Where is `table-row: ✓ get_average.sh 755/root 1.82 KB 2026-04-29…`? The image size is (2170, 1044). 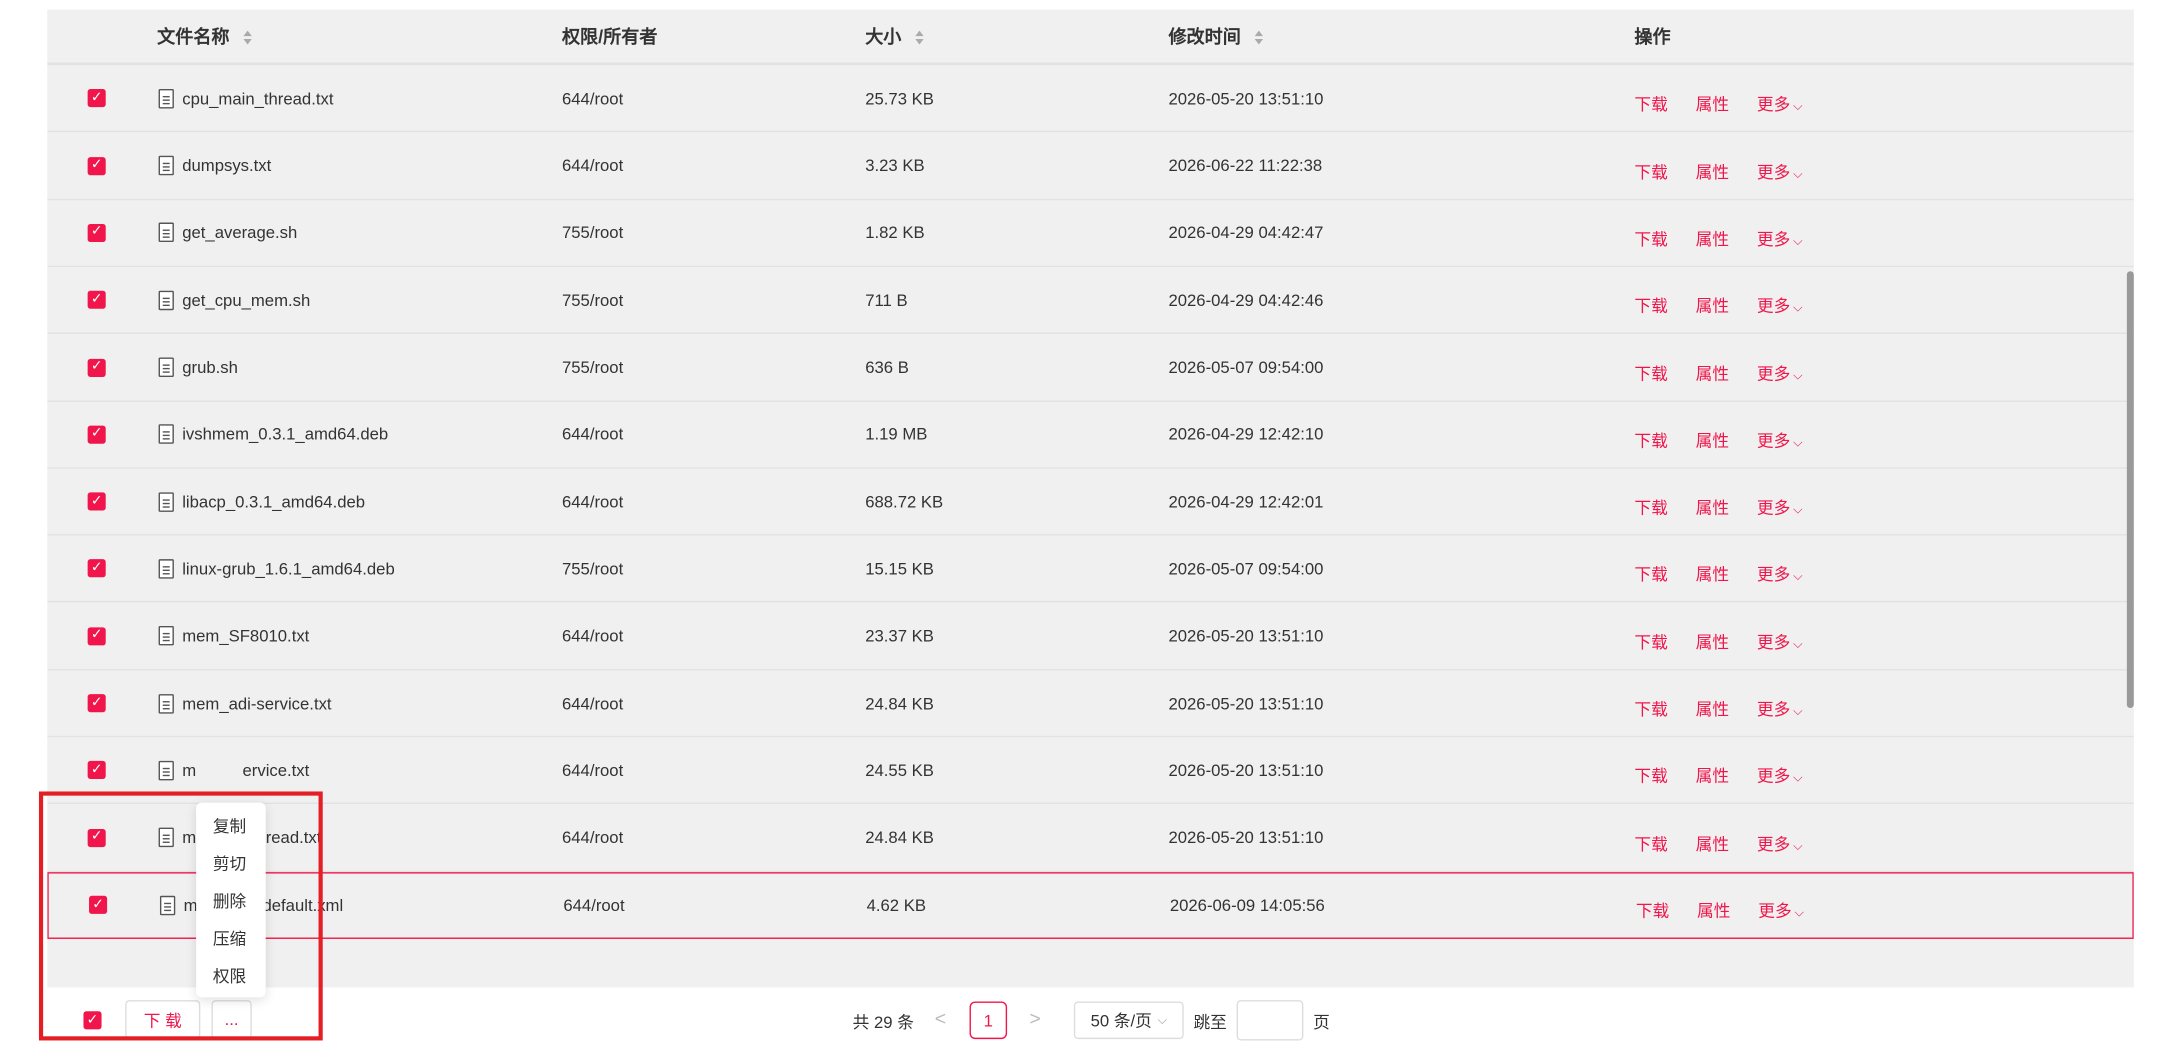 table-row: ✓ get_average.sh 755/root 1.82 KB 2026-04-29… is located at coordinates (1090, 233).